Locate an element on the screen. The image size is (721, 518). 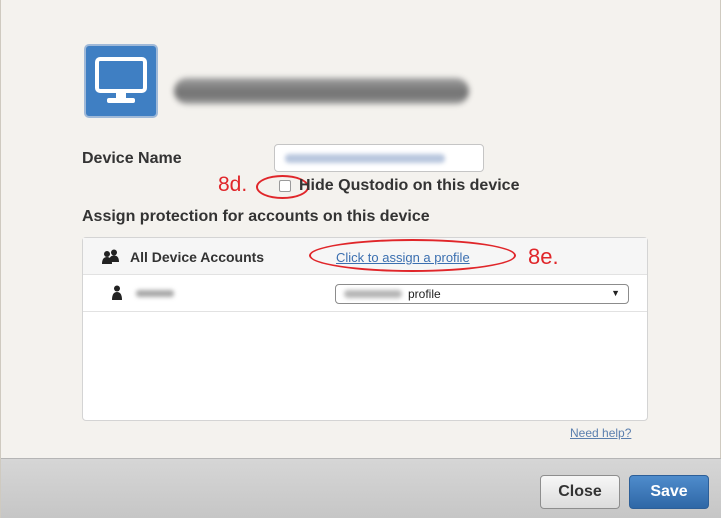
profile-select: profile ▼ is located at coordinates (482, 294).